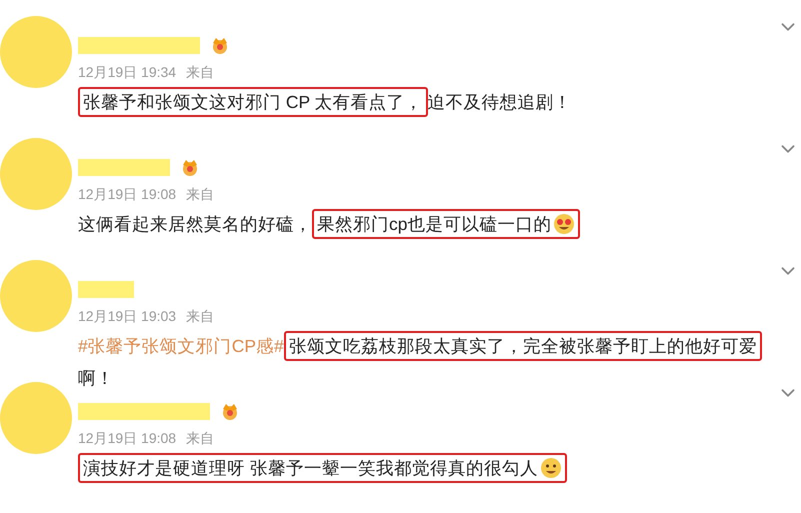  What do you see at coordinates (551, 468) in the screenshot?
I see `grin-emoji-icon` at bounding box center [551, 468].